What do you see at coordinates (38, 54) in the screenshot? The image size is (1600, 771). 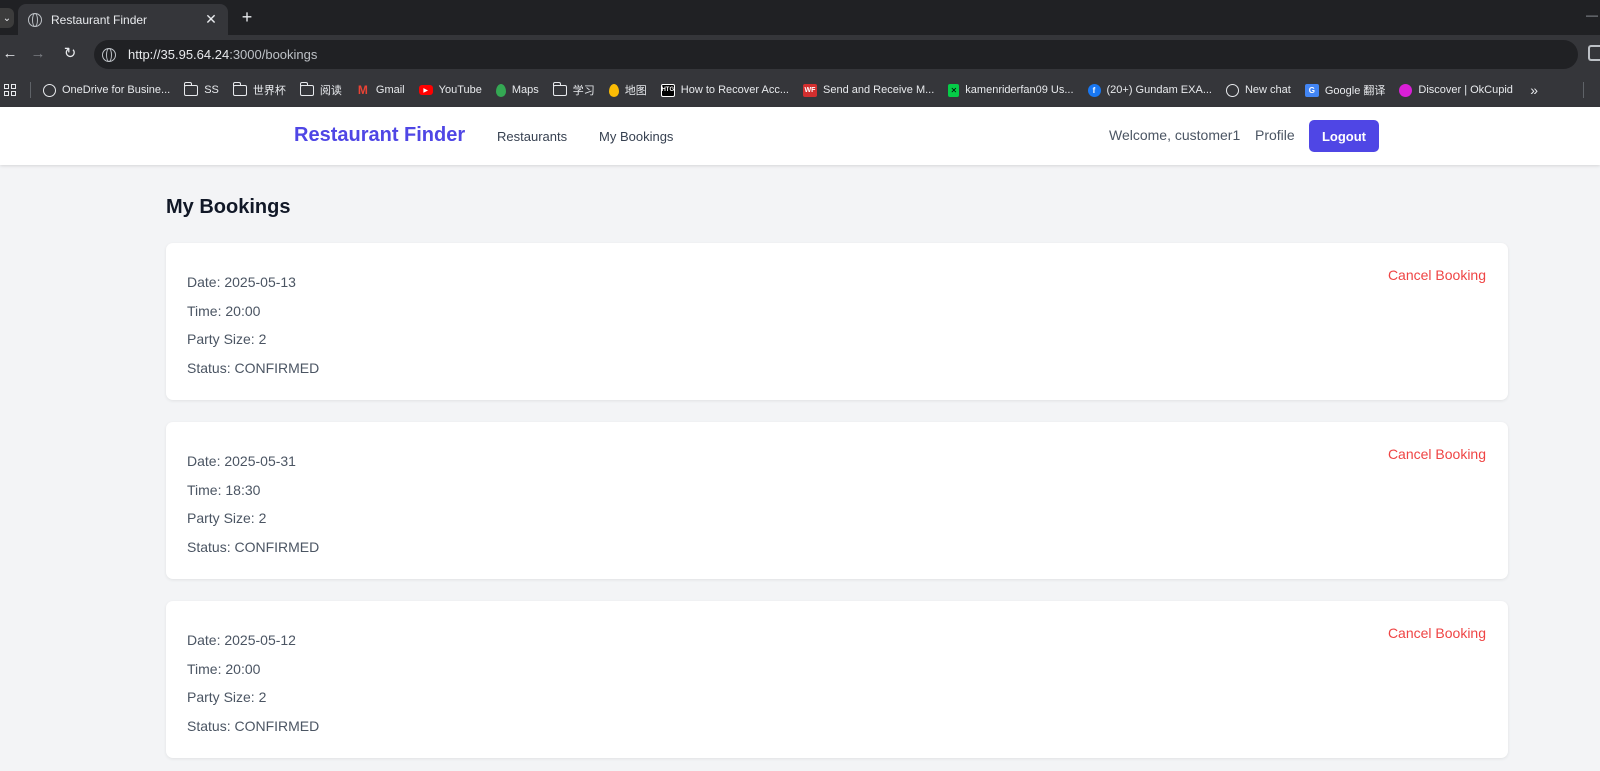 I see `forward-arrow-icon: →` at bounding box center [38, 54].